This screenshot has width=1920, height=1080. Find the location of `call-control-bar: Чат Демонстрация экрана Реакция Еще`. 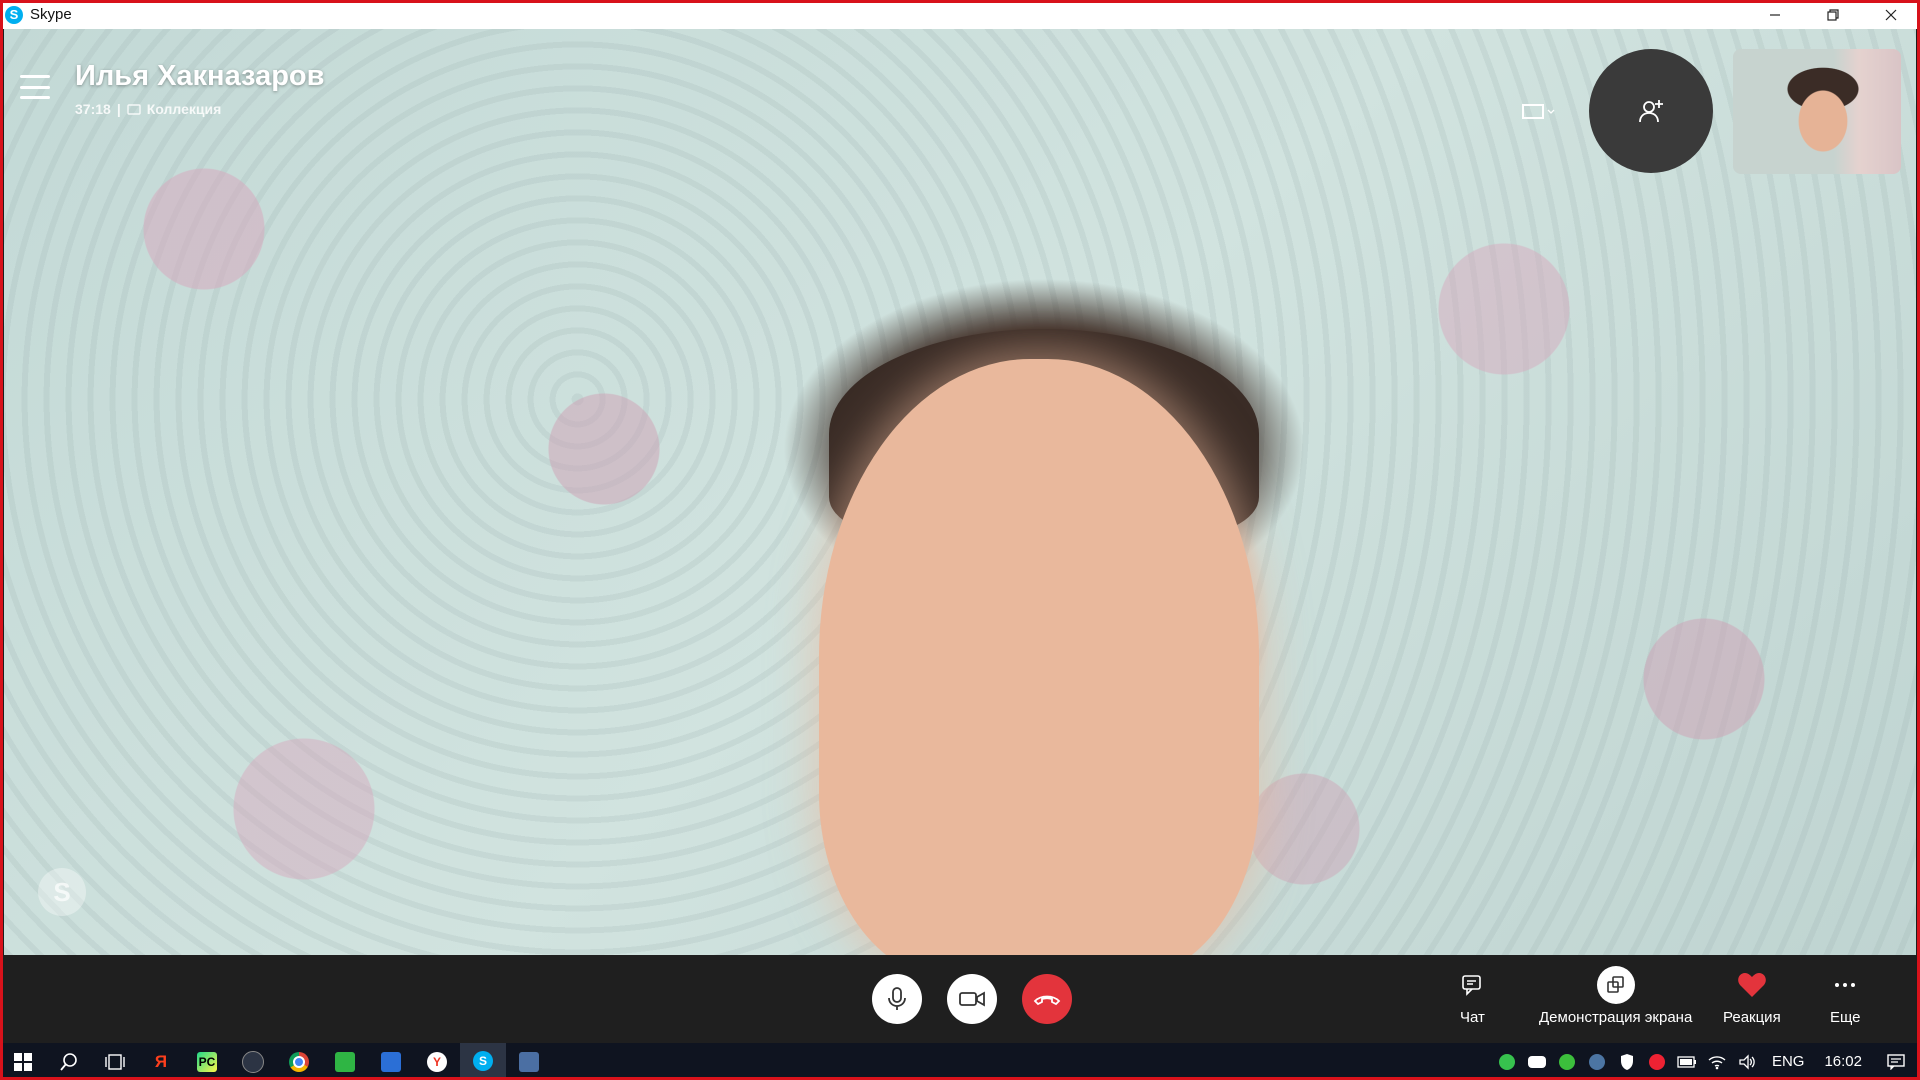

call-control-bar: Чат Демонстрация экрана Реакция Еще is located at coordinates (960, 999).